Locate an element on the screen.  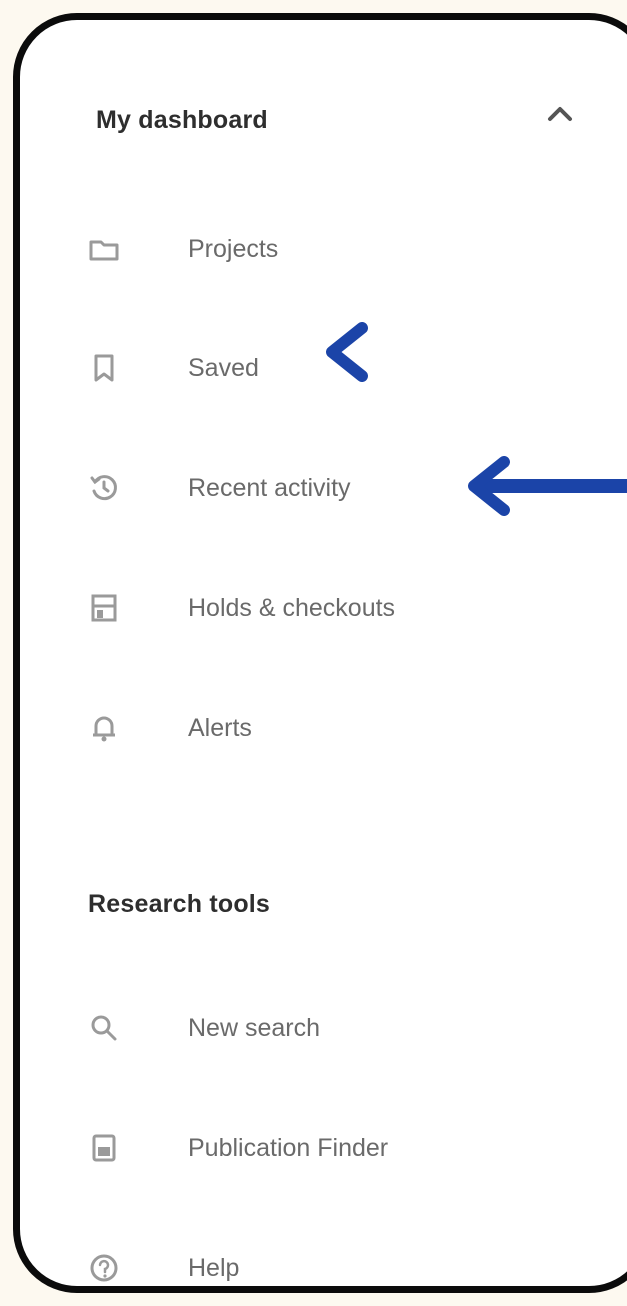
menu-item-publication-finder: Publication Finder is located at coordinates (340, 1148).